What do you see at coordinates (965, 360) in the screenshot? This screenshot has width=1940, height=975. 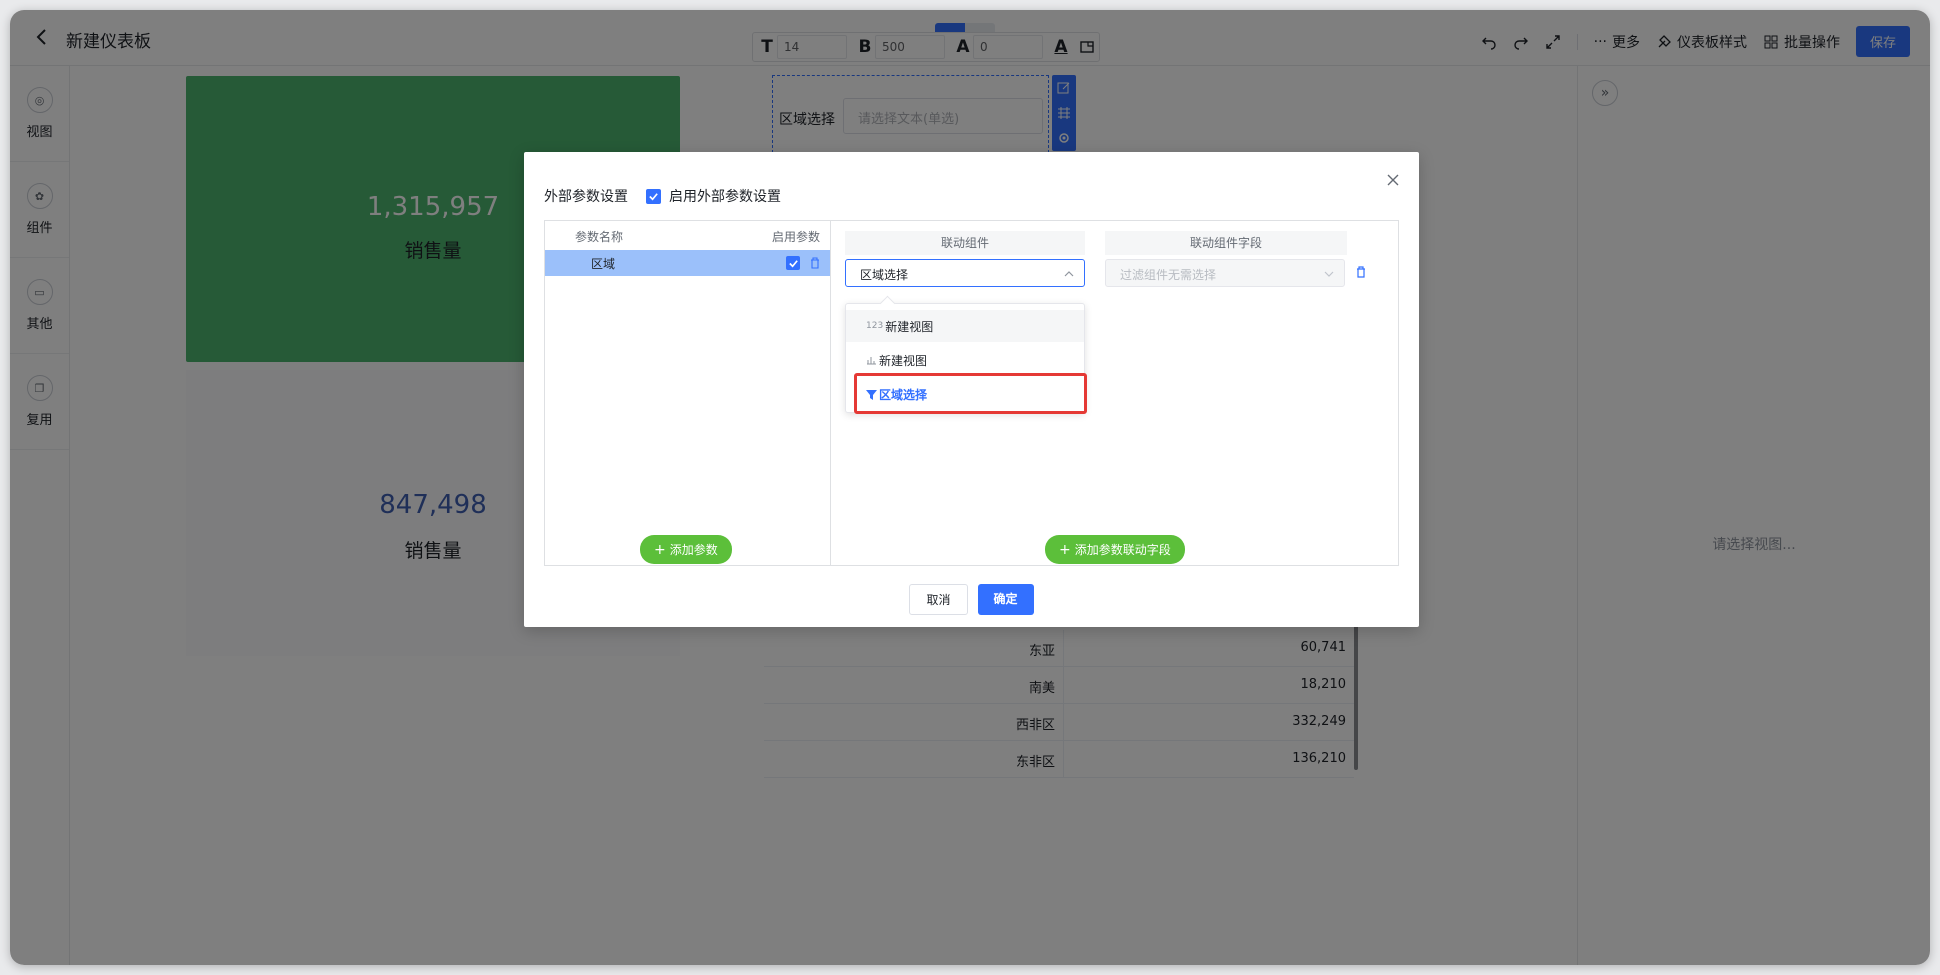 I see `dropdown-option: 新建视图` at bounding box center [965, 360].